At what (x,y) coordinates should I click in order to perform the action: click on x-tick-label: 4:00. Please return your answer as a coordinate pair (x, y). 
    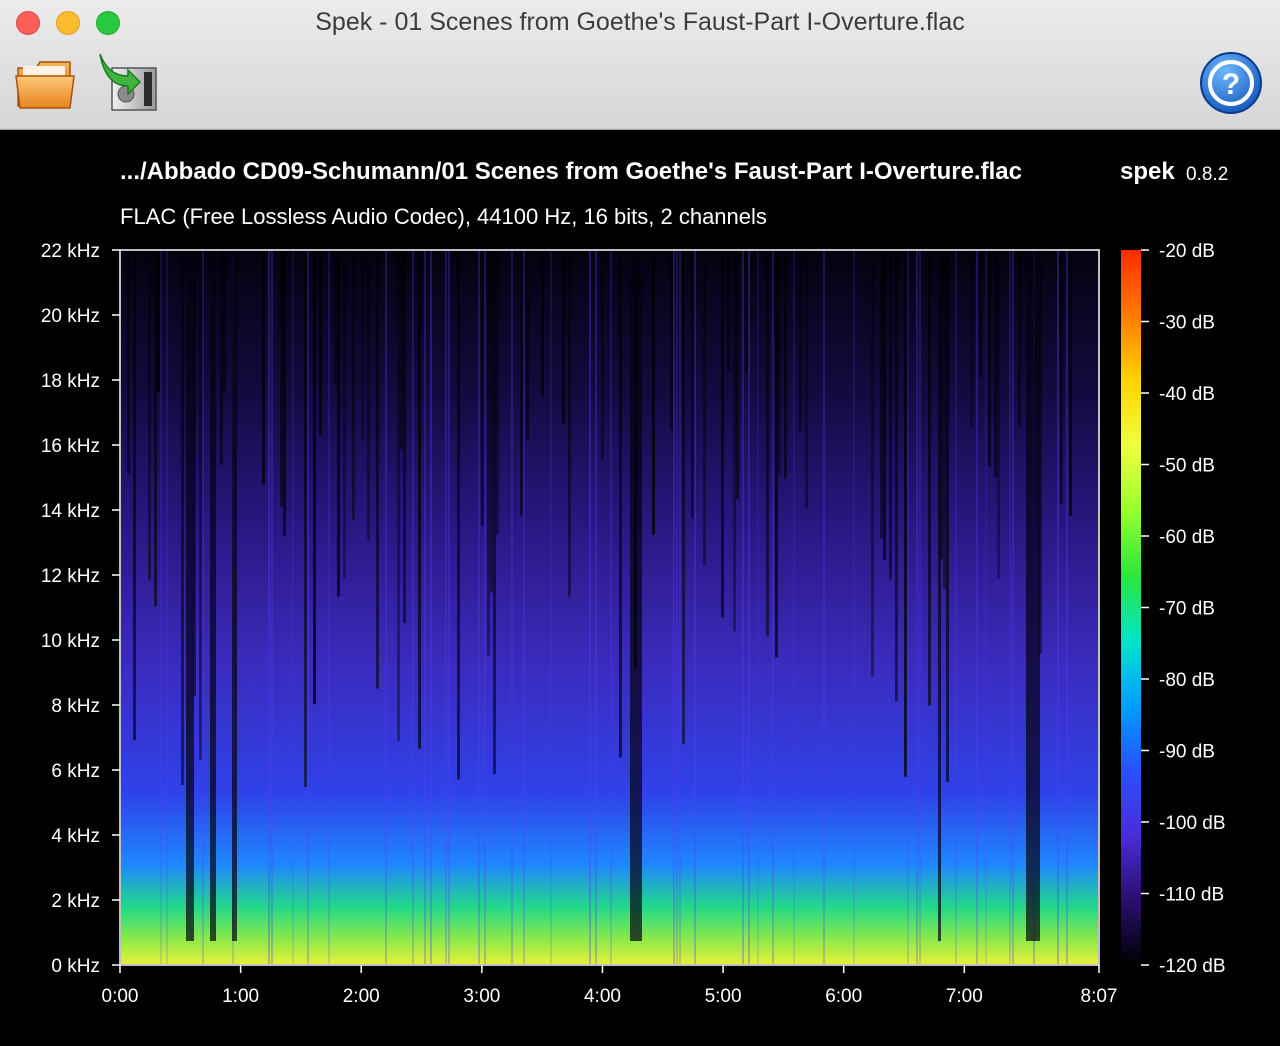
    Looking at the image, I should click on (602, 996).